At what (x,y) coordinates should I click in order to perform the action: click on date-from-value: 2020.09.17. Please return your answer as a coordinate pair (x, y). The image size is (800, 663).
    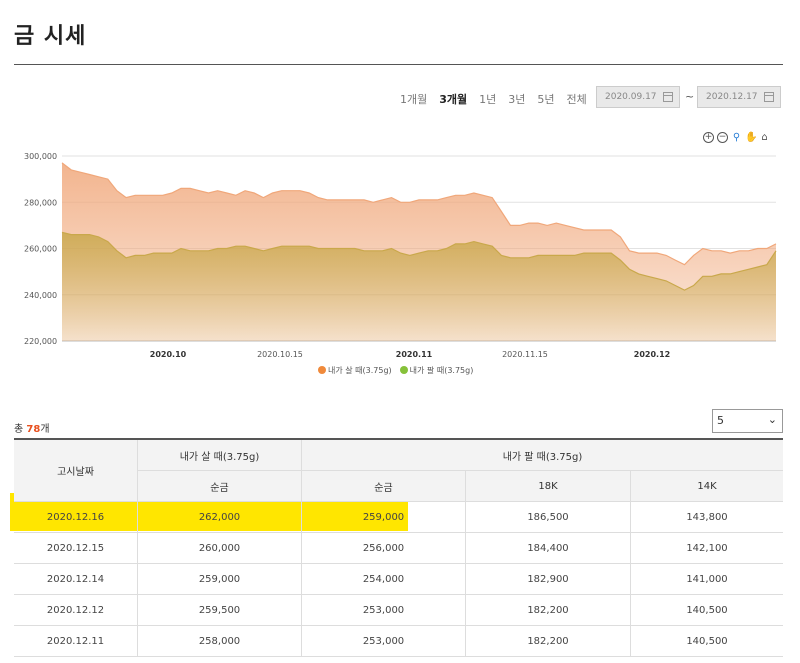
    Looking at the image, I should click on (631, 97).